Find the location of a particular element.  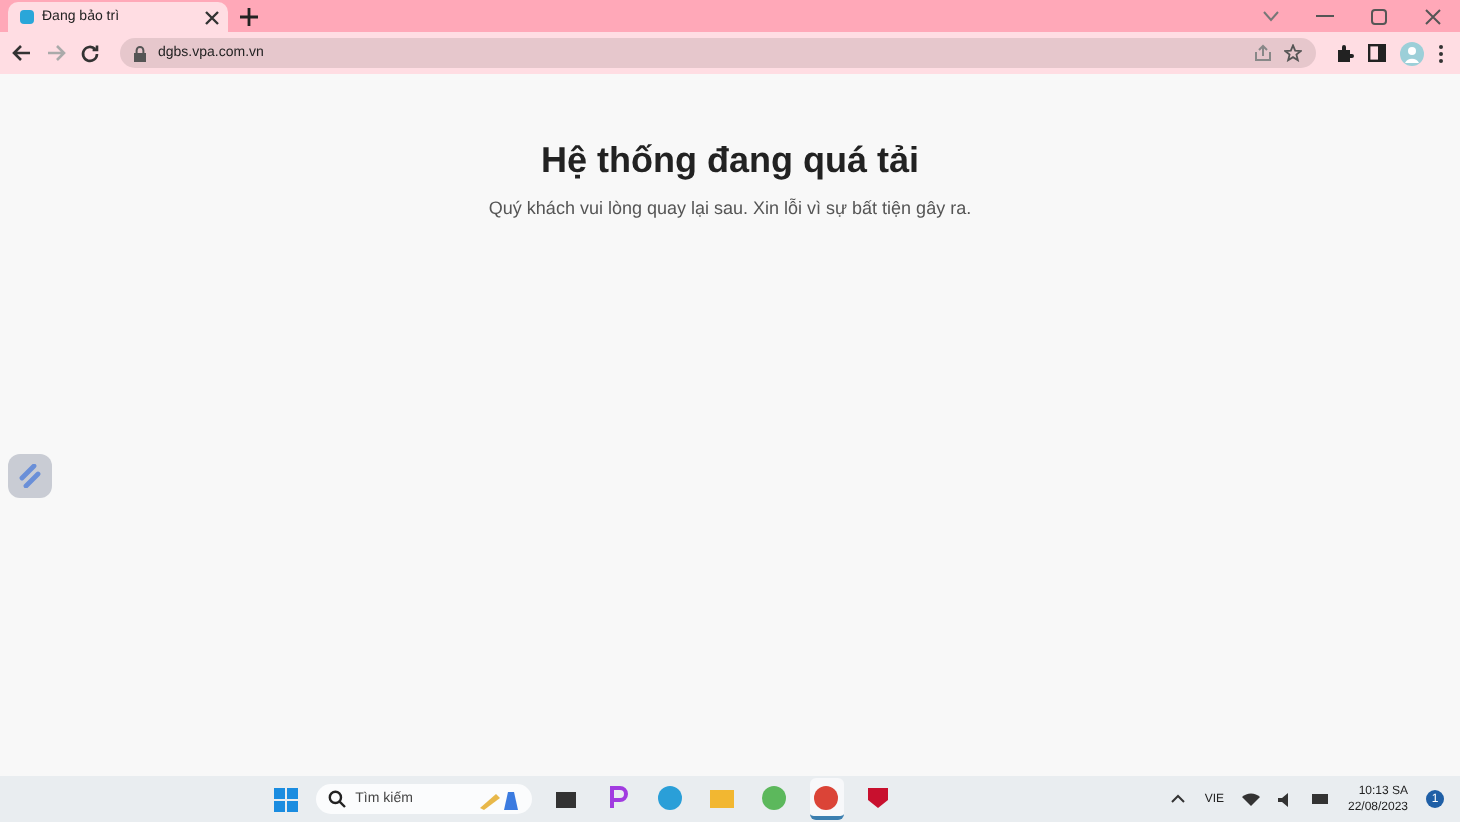

side-panel-icon is located at coordinates (1377, 53).